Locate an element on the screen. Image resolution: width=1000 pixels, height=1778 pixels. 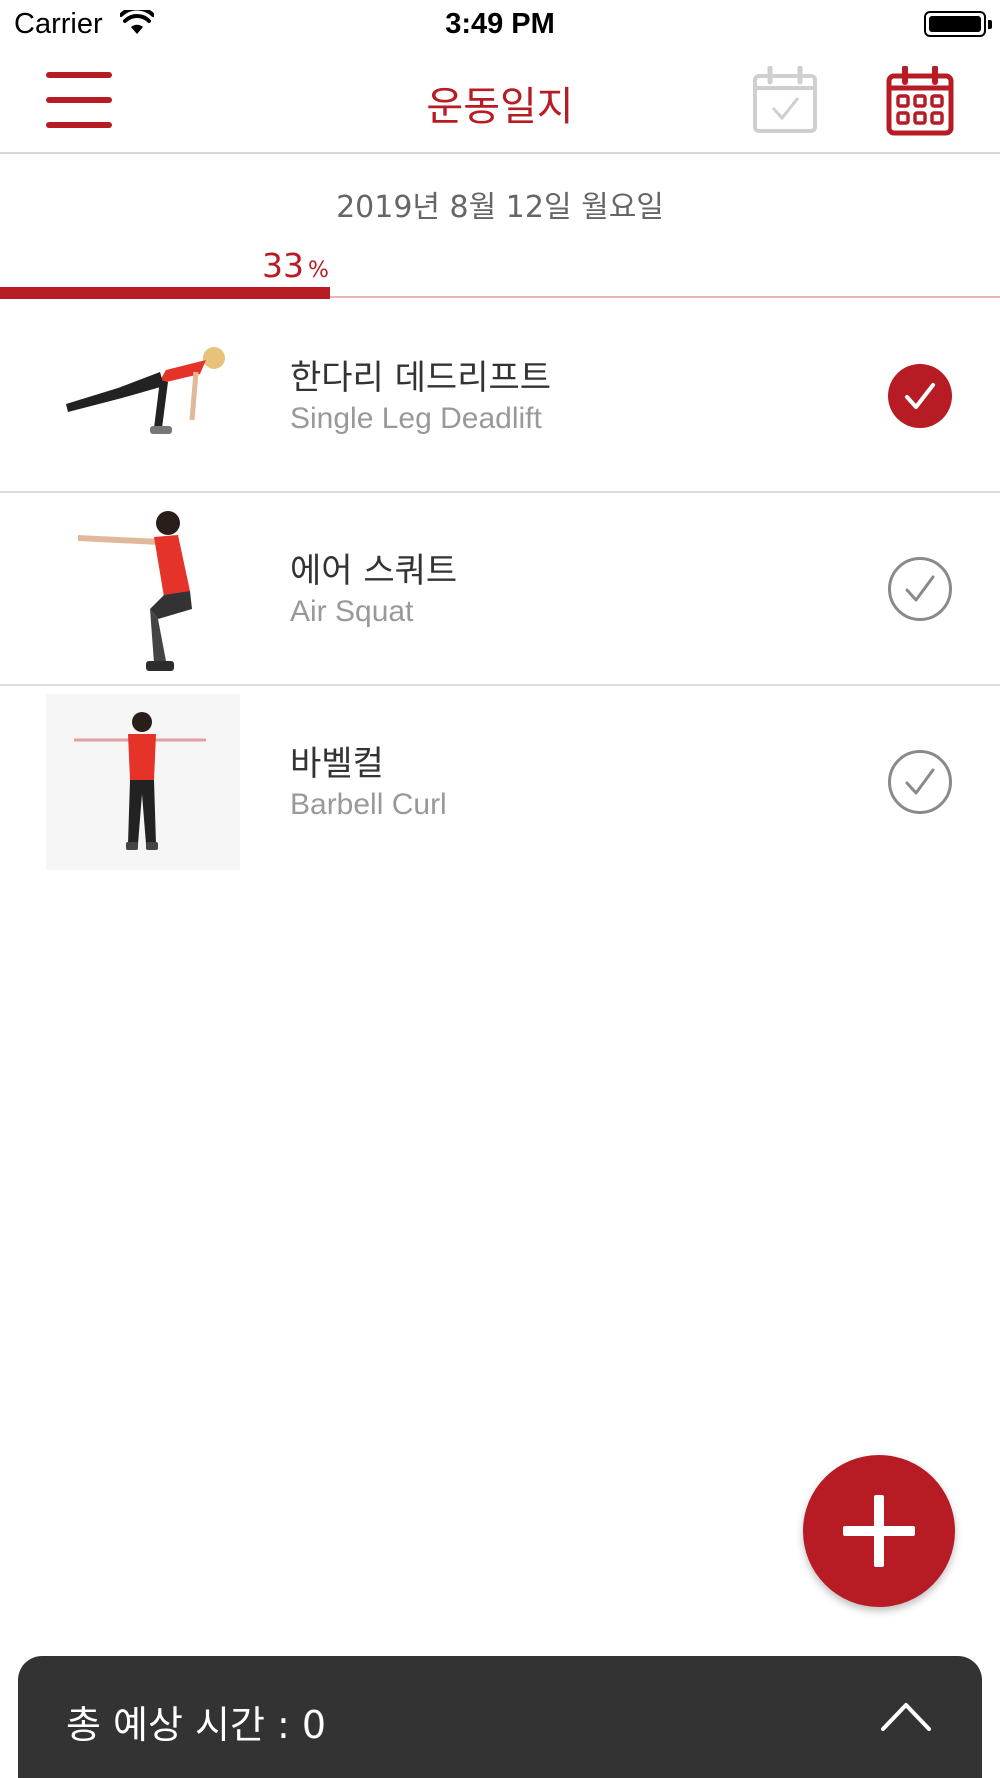
exercise-row-barbell-curl: 바벨컬 Barbell Curl is located at coordinates (500, 782).